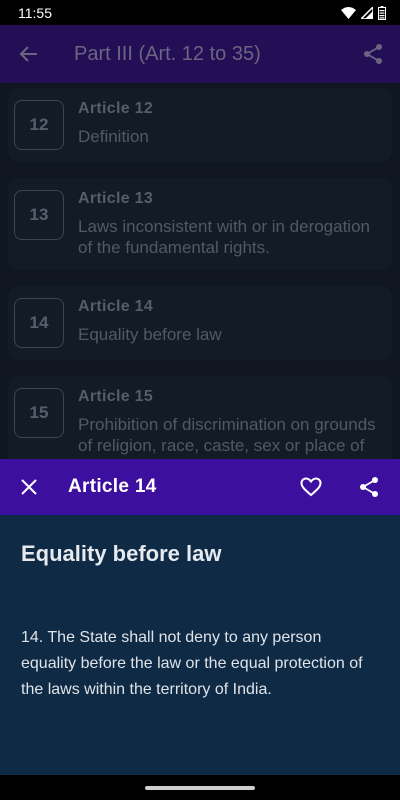 This screenshot has height=800, width=400. I want to click on sheet-title: Article 14, so click(112, 486).